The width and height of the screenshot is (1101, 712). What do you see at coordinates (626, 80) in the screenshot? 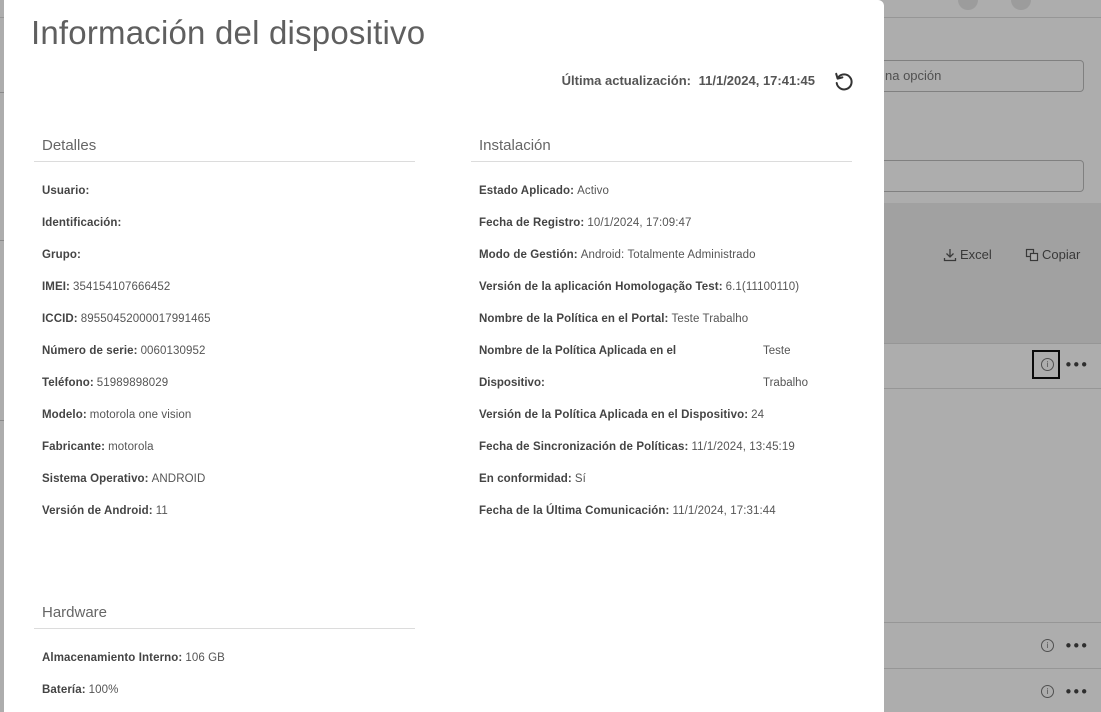
I see `last-update-label: Última actualización:` at bounding box center [626, 80].